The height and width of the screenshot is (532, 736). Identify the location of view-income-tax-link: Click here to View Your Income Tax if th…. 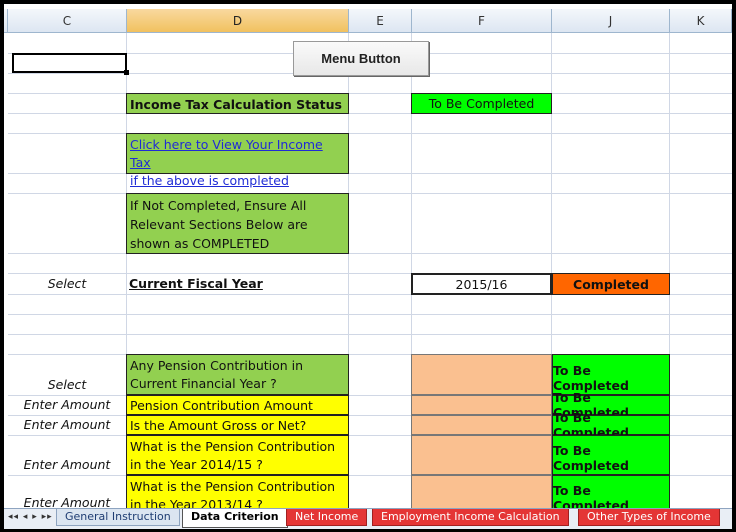
(237, 160).